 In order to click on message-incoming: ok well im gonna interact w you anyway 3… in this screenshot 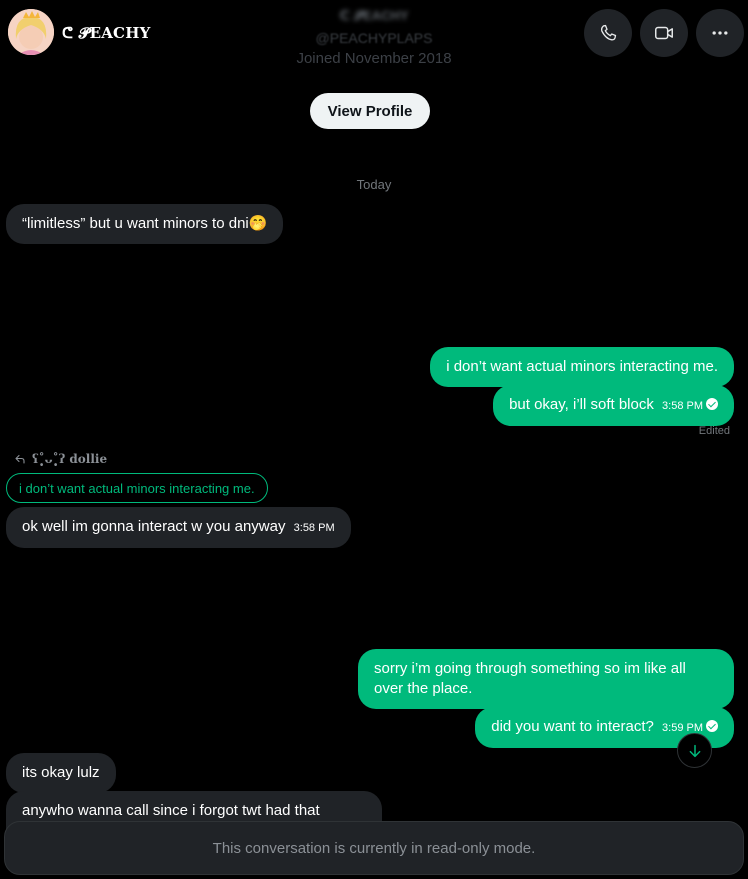, I will do `click(178, 527)`.